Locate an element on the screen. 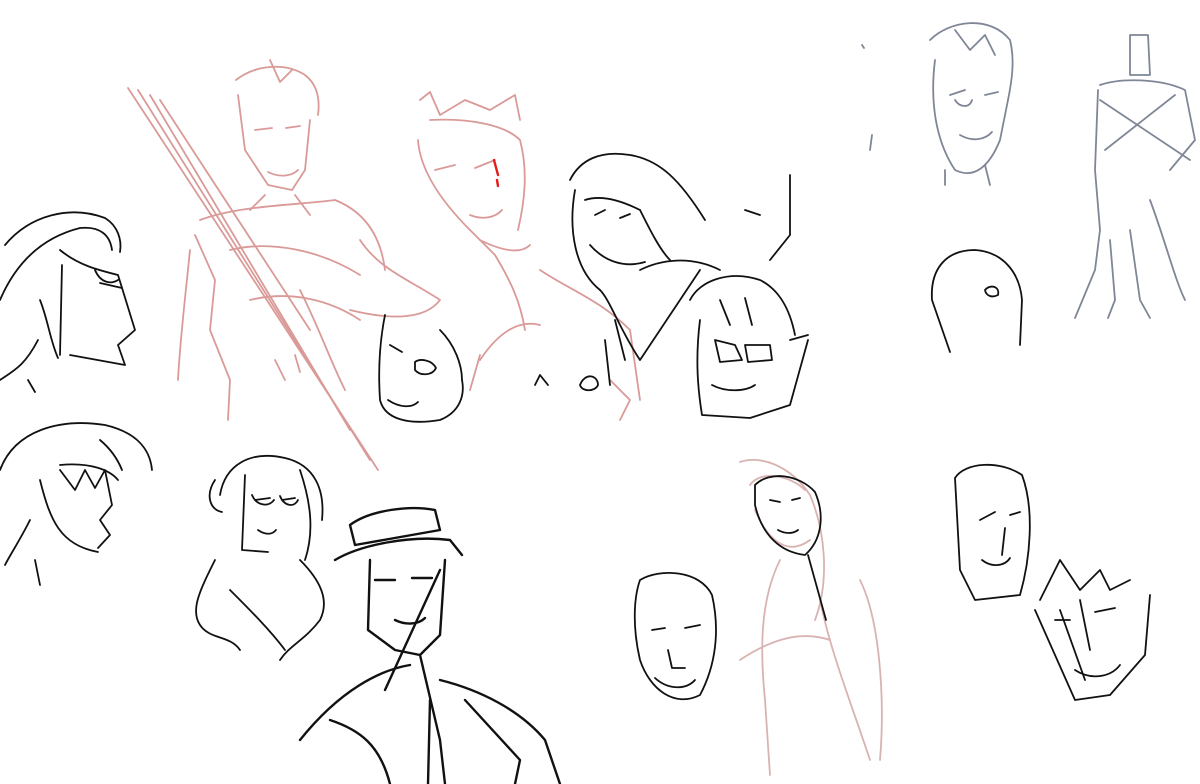  sketch-gray-head is located at coordinates (937, 104).